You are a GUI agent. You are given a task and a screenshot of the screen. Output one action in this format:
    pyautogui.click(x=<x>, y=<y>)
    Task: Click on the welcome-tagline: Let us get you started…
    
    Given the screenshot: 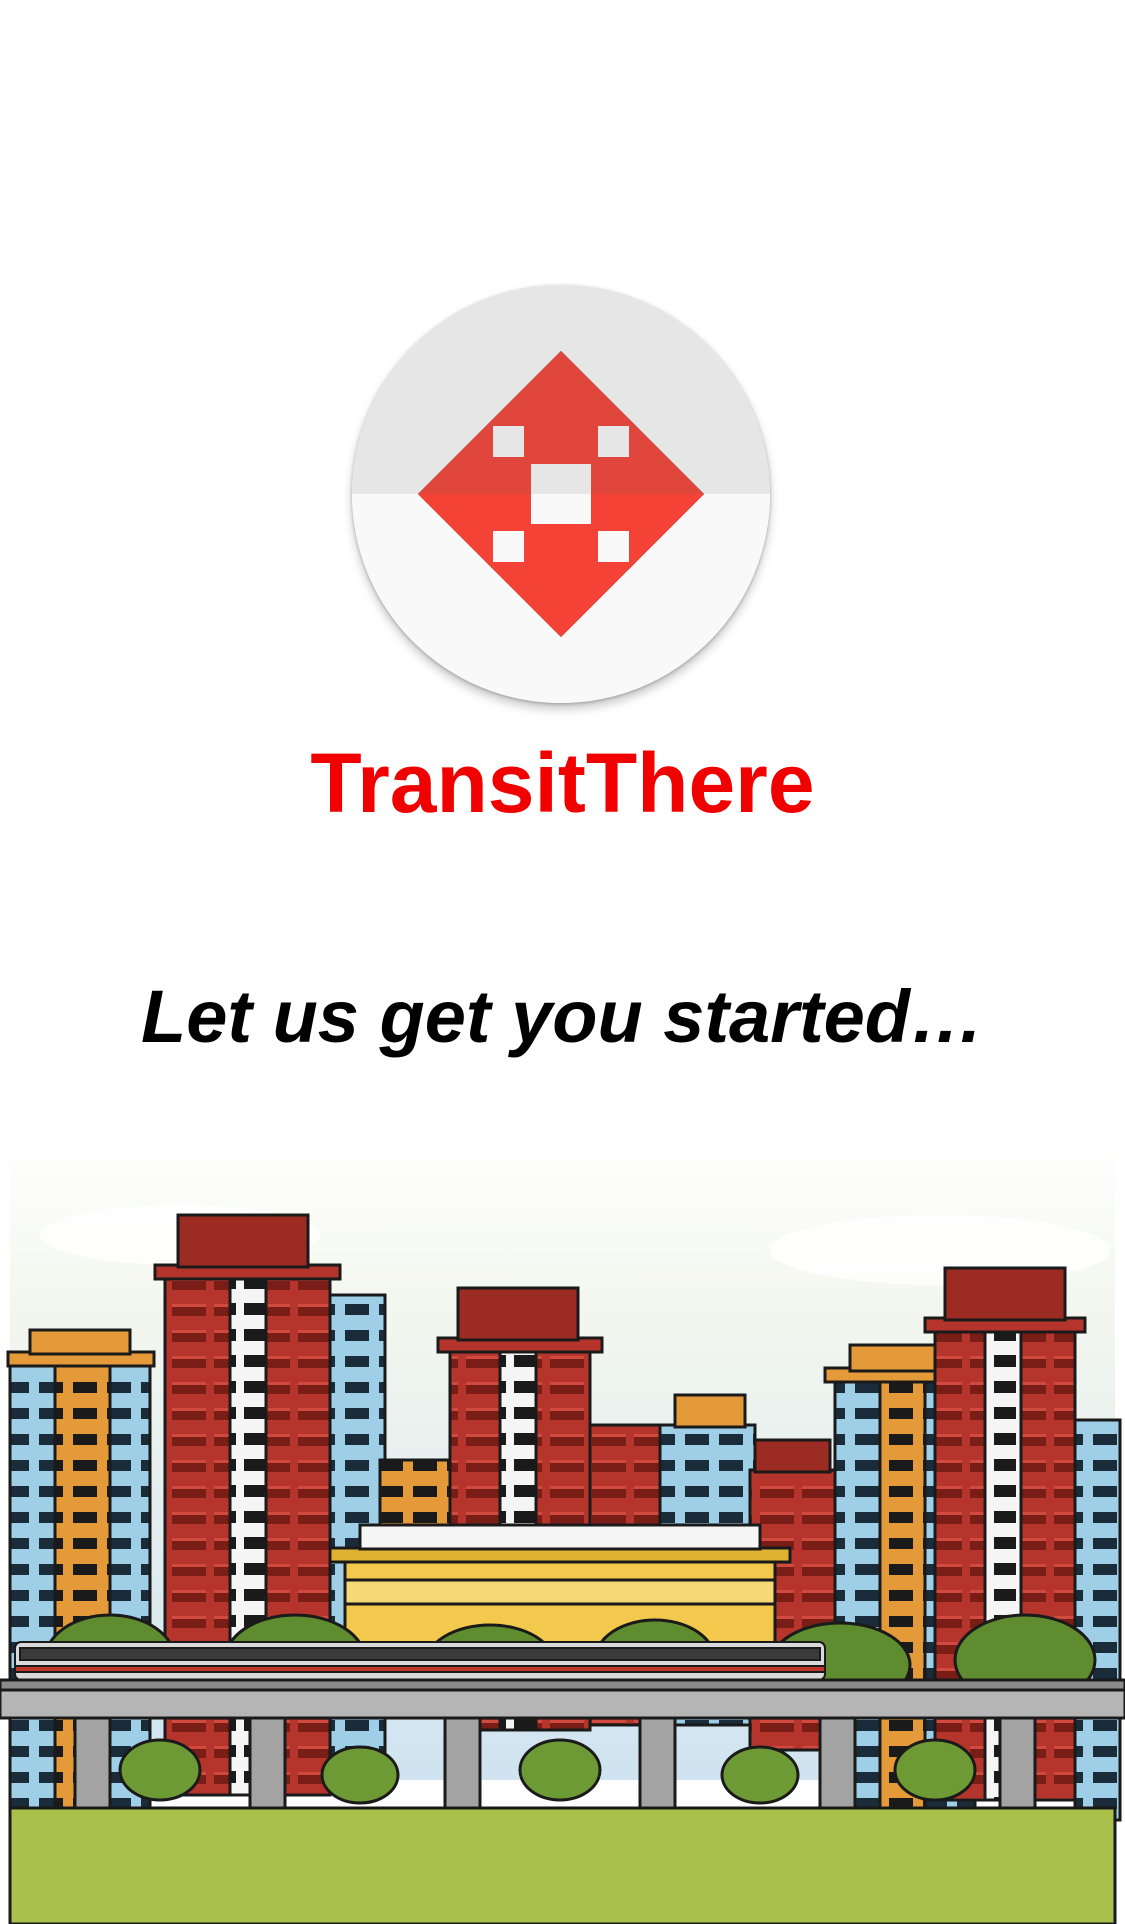 What is the action you would take?
    pyautogui.click(x=562, y=1016)
    